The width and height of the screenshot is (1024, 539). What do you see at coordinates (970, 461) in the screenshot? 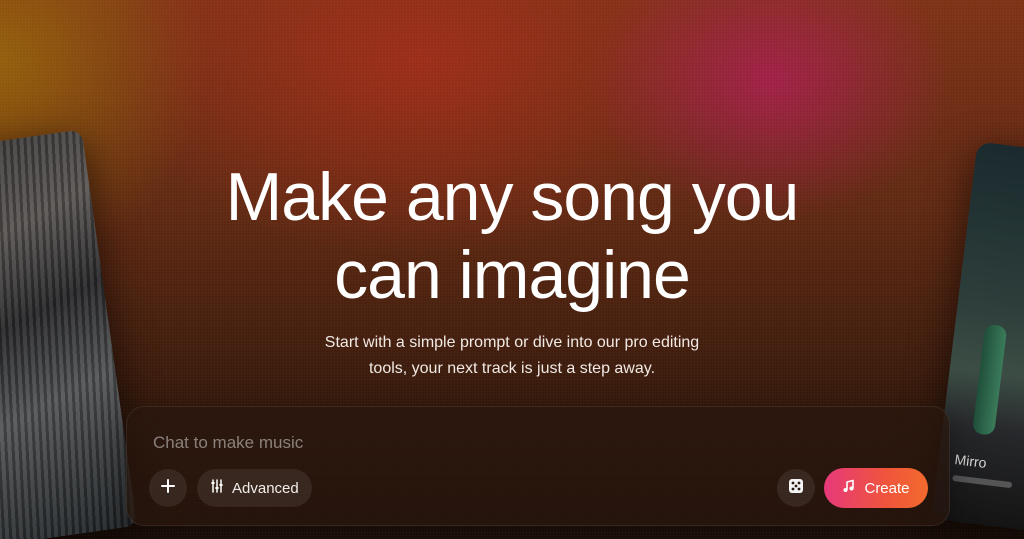
I see `album-card-caption: Mirro` at bounding box center [970, 461].